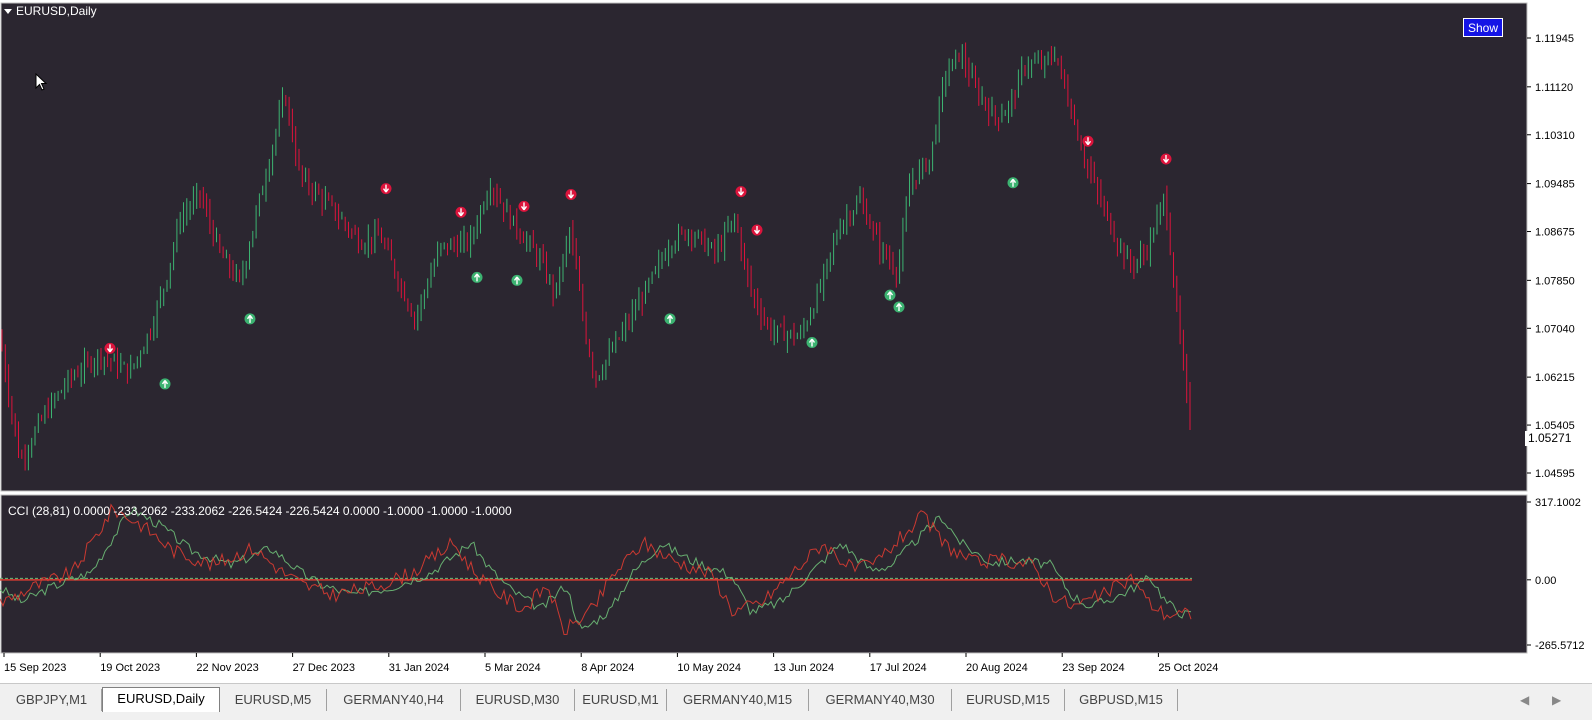 The width and height of the screenshot is (1592, 720). What do you see at coordinates (227, 668) in the screenshot?
I see `time-axis-label: 22 Nov 2023` at bounding box center [227, 668].